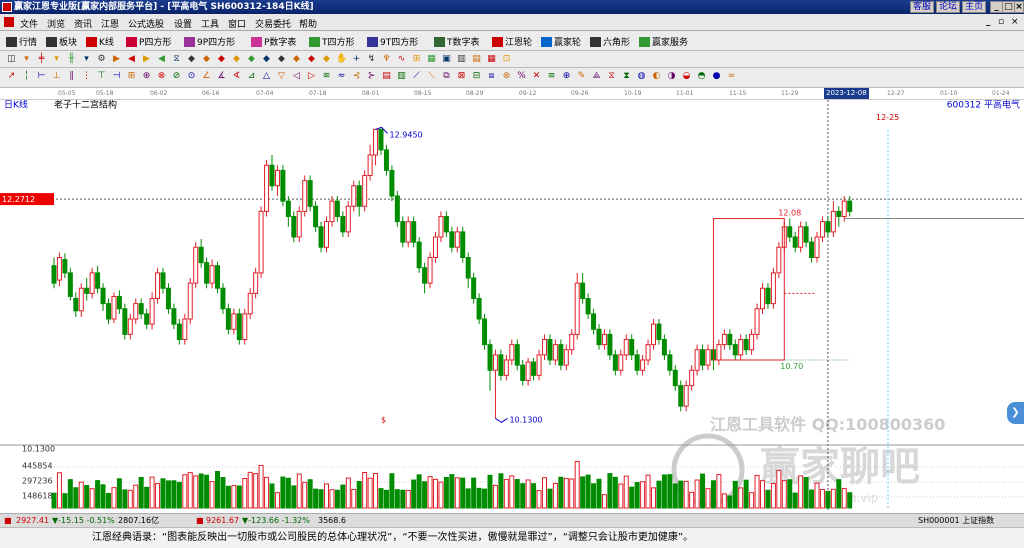 This screenshot has width=1024, height=548. Describe the element at coordinates (308, 23) in the screenshot. I see `menu-help: 帮助` at that location.